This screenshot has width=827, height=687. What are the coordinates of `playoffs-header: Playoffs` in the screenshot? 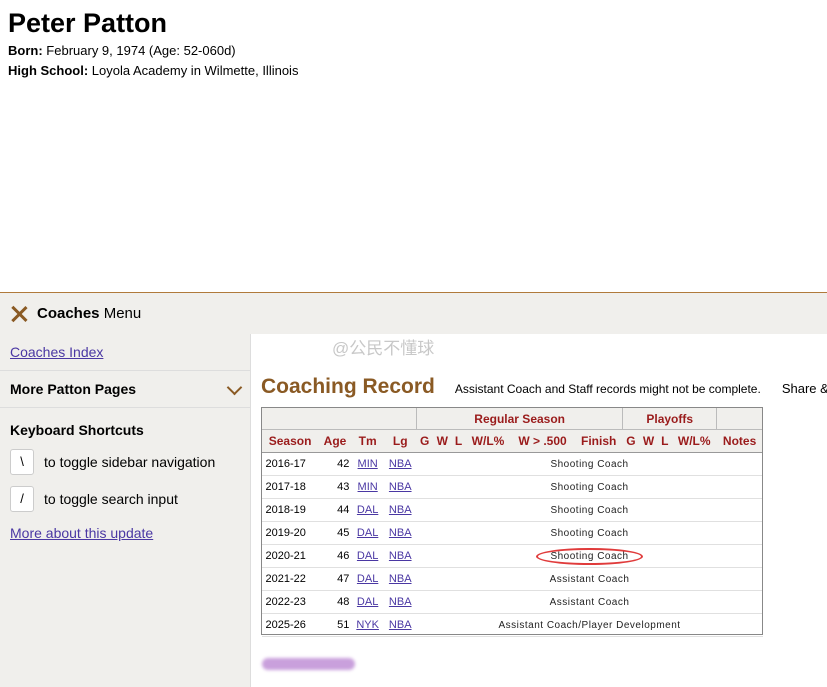 It's located at (670, 418).